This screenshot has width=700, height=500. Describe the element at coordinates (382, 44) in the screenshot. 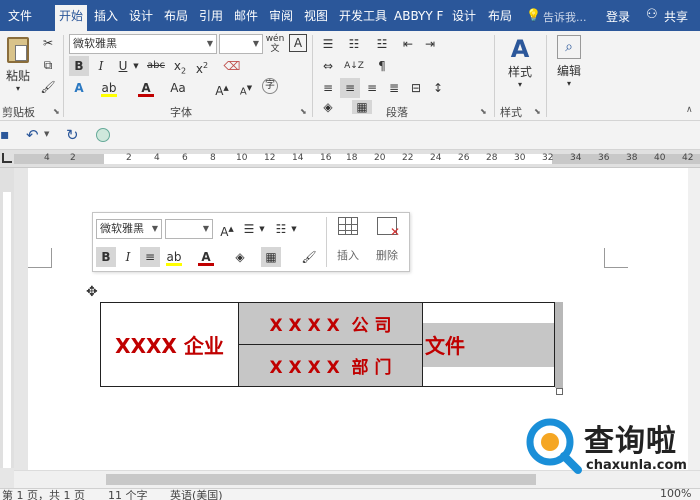

I see `multilevel-list-icon: ☳` at that location.